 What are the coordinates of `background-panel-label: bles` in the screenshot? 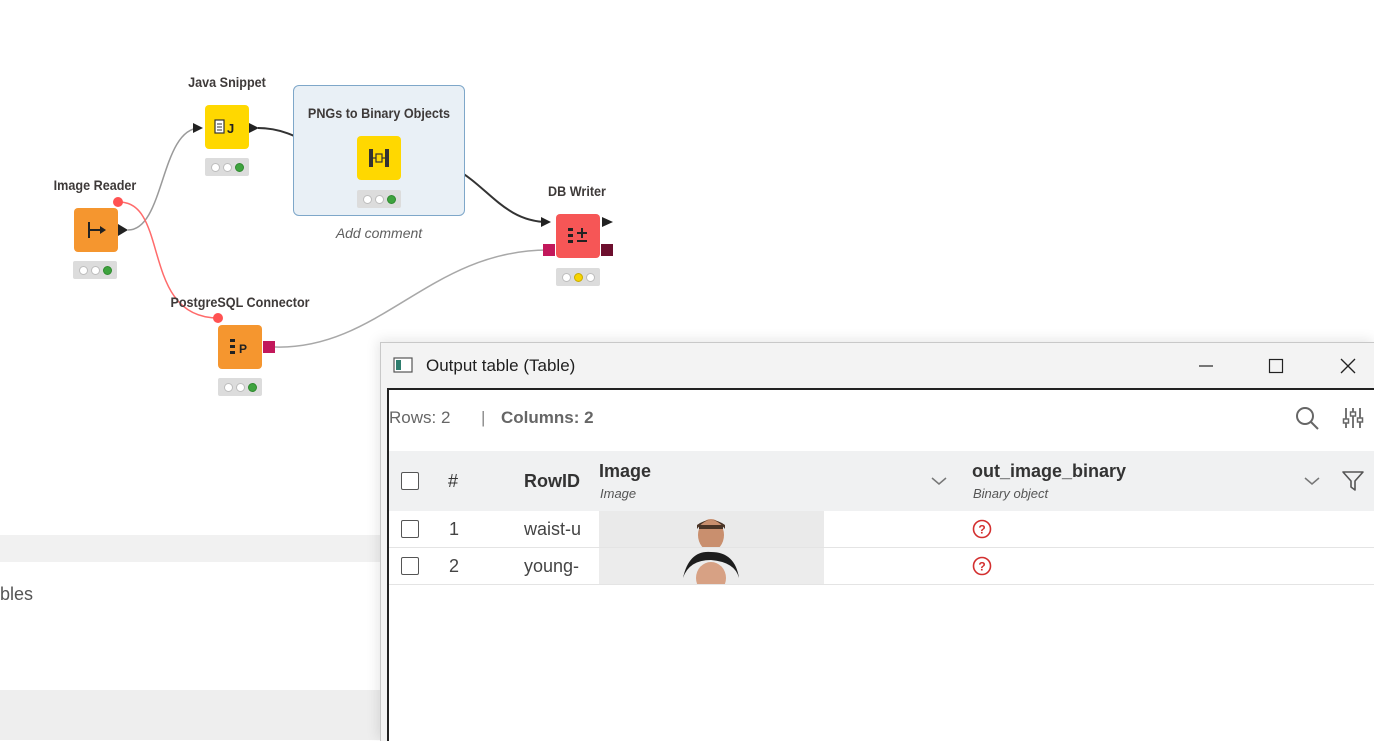 It's located at (17, 594).